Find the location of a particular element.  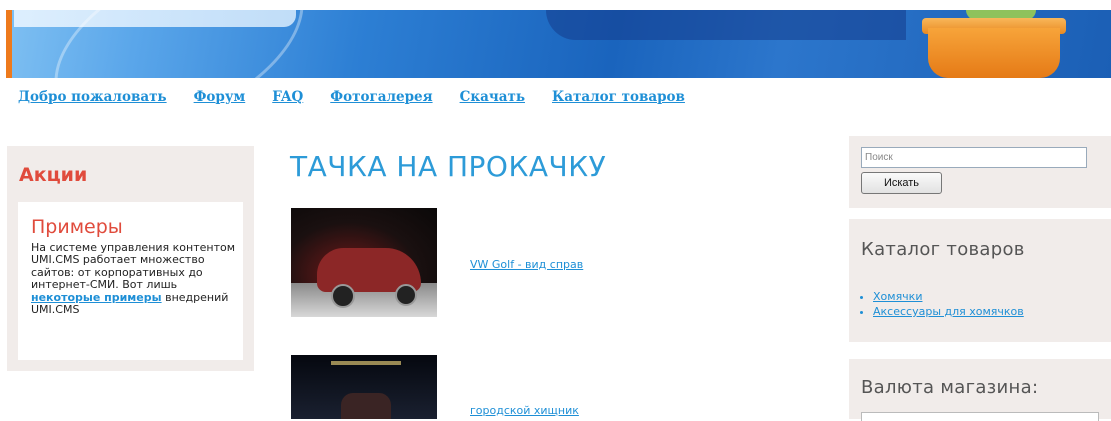

banner-accent-stripe is located at coordinates (9, 44).